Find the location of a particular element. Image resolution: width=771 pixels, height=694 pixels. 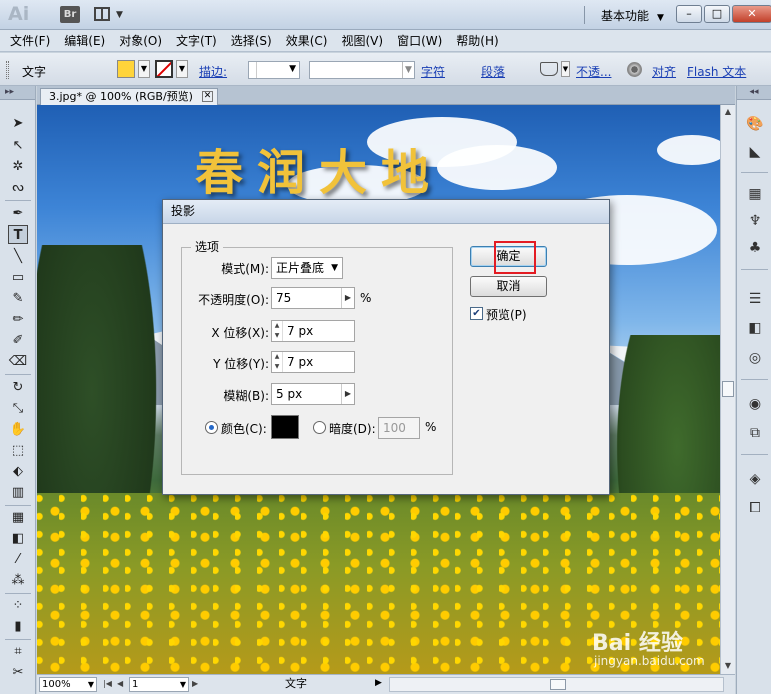

opacity-input: 75 ▶ is located at coordinates (313, 298).